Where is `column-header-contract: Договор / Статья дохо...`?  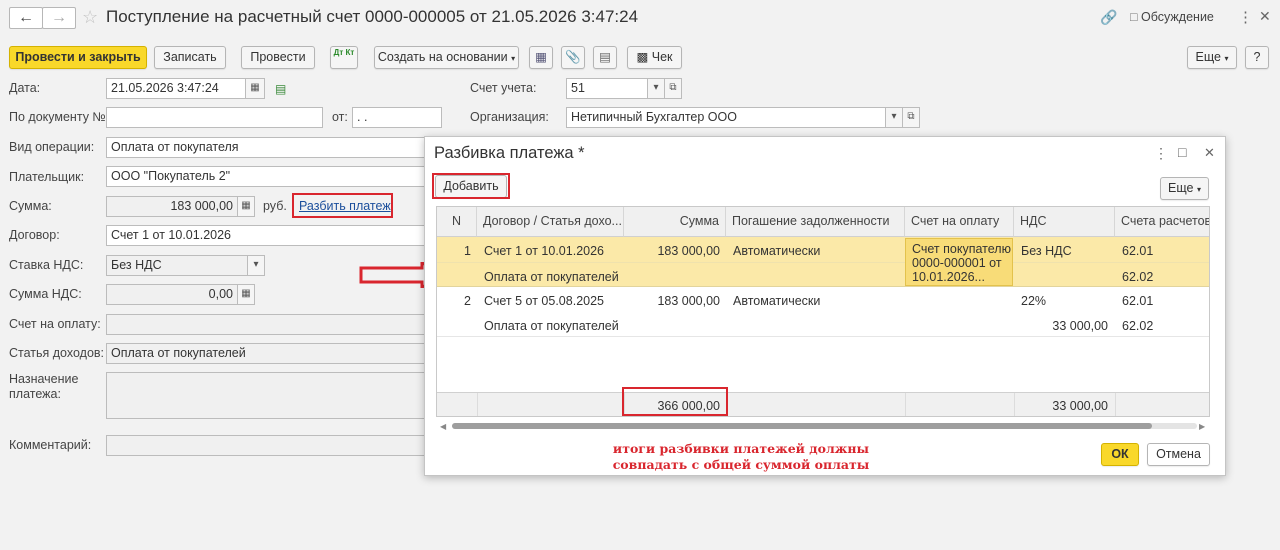 column-header-contract: Договор / Статья дохо... is located at coordinates (550, 222).